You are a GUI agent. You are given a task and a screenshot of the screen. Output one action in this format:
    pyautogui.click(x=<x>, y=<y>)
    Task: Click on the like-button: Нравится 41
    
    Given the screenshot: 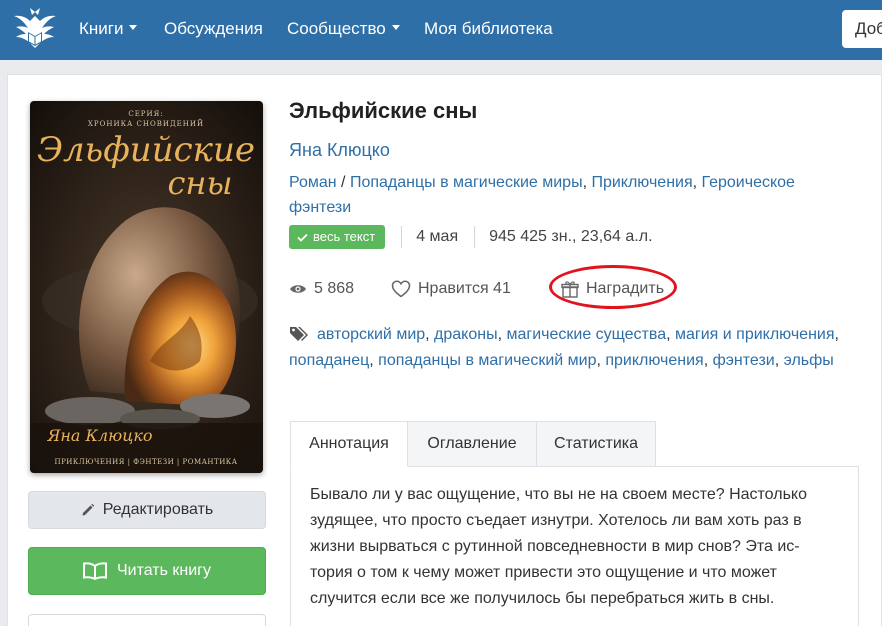 What is the action you would take?
    pyautogui.click(x=451, y=289)
    